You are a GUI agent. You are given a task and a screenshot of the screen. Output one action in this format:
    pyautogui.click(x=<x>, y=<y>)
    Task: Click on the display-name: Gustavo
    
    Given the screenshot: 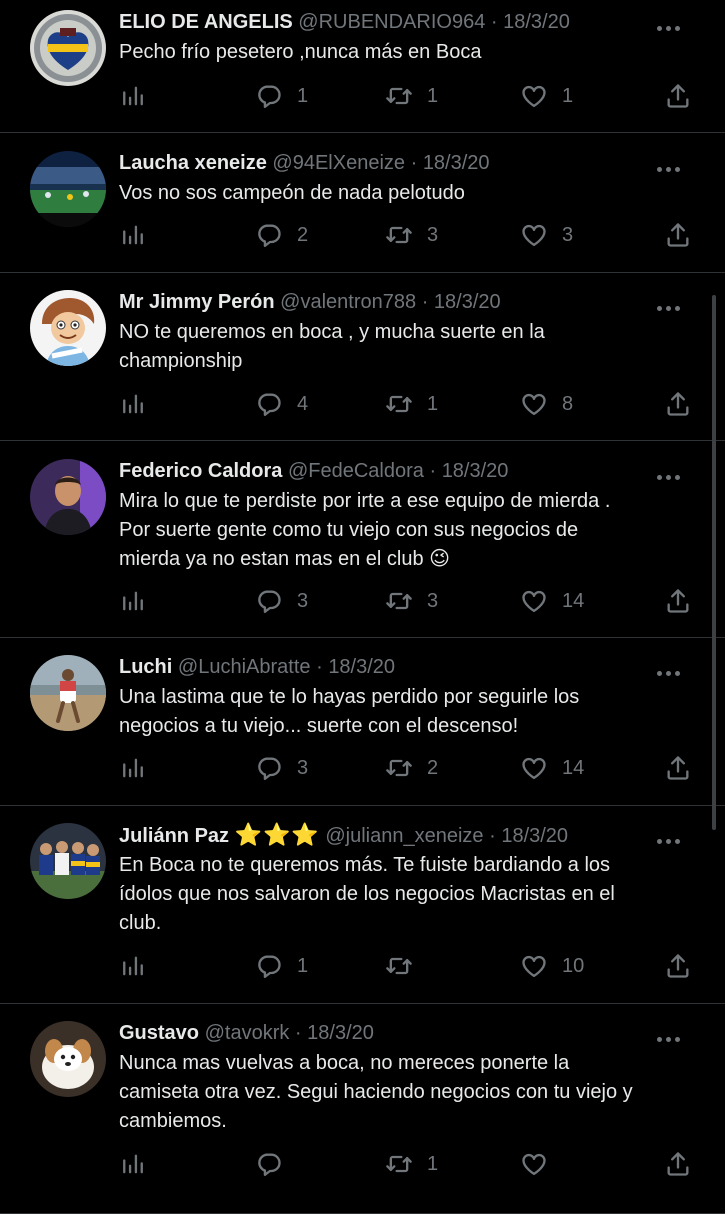 What is the action you would take?
    pyautogui.click(x=159, y=1033)
    